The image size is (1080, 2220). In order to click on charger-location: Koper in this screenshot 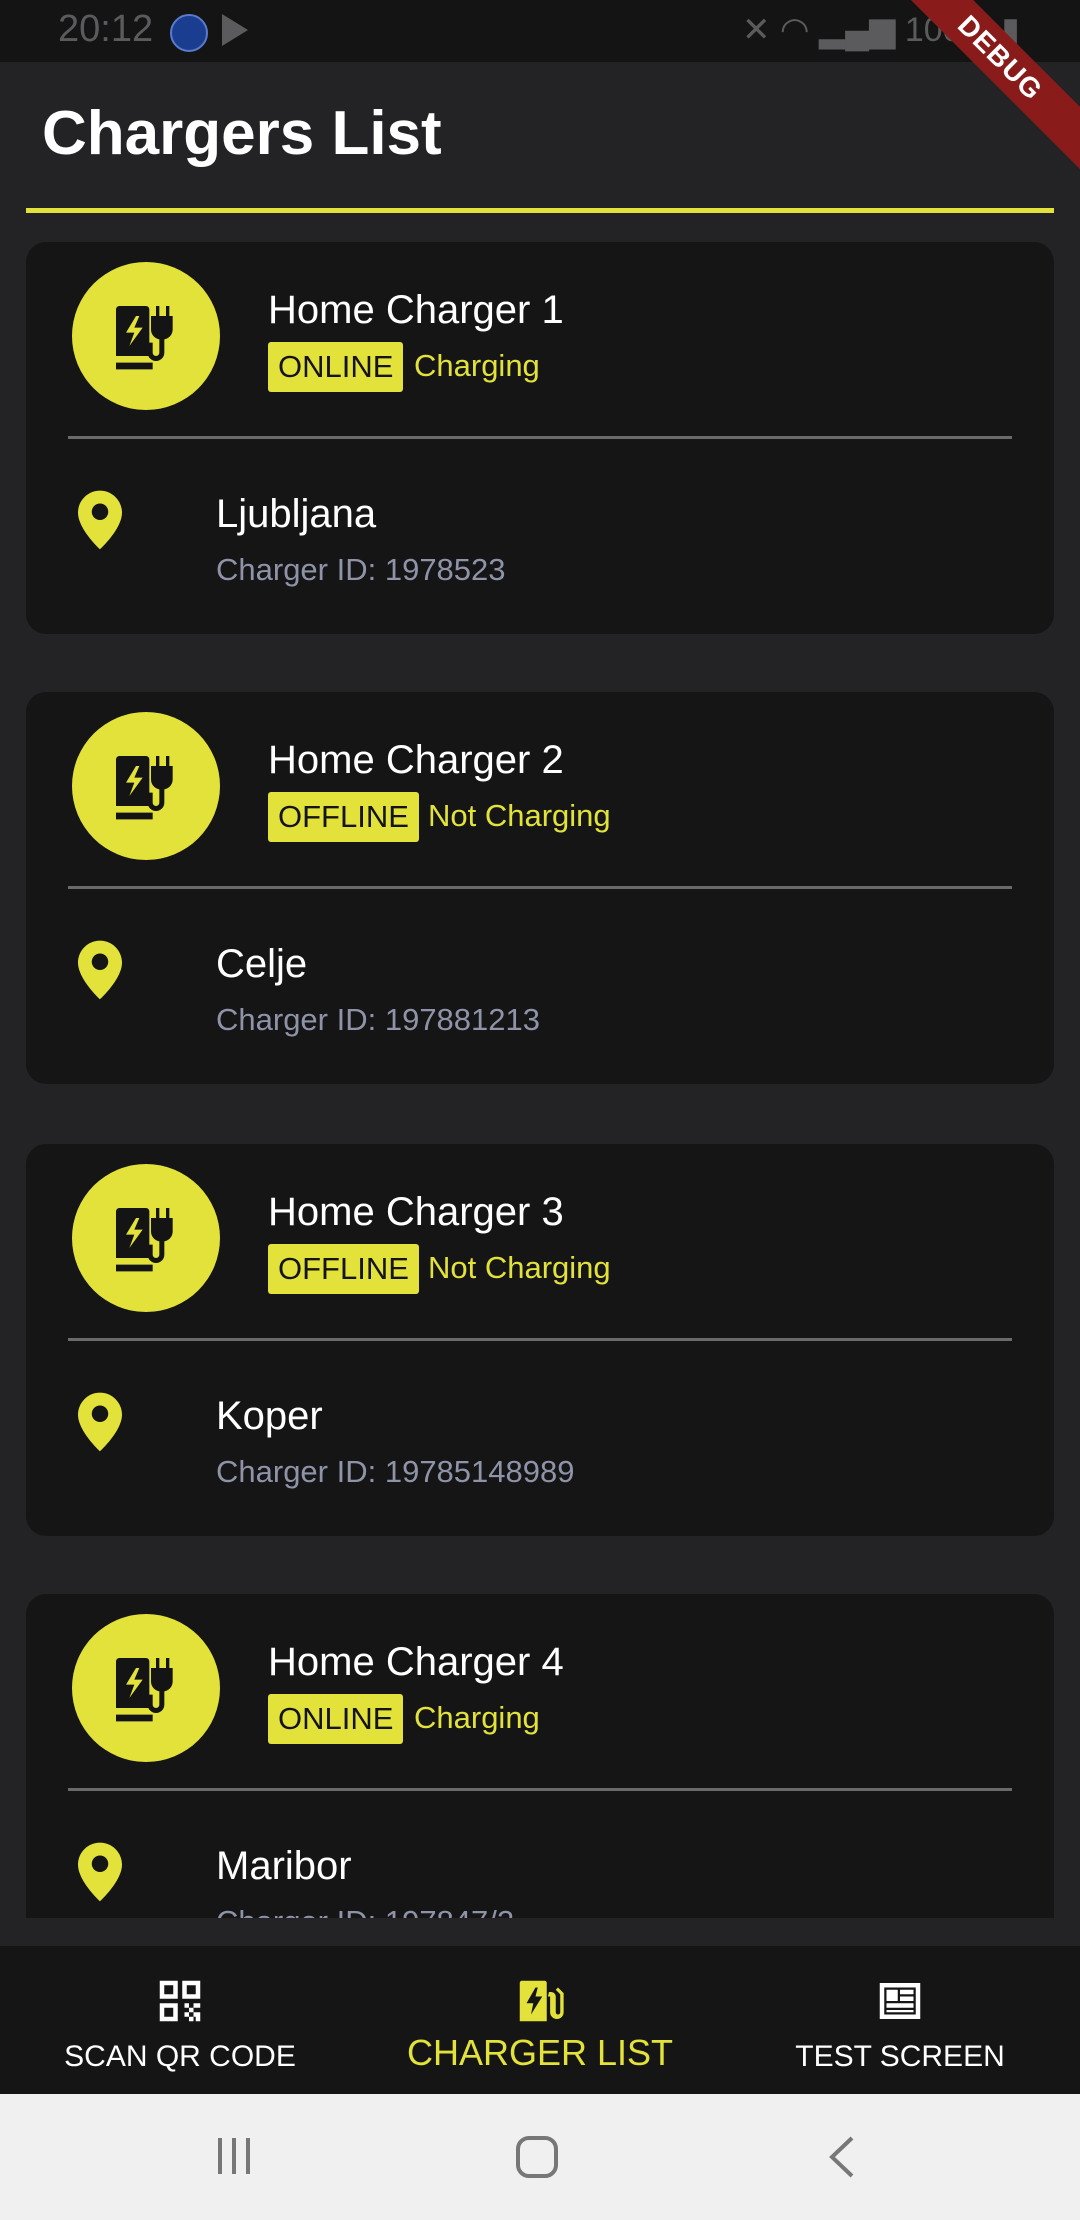, I will do `click(269, 1416)`.